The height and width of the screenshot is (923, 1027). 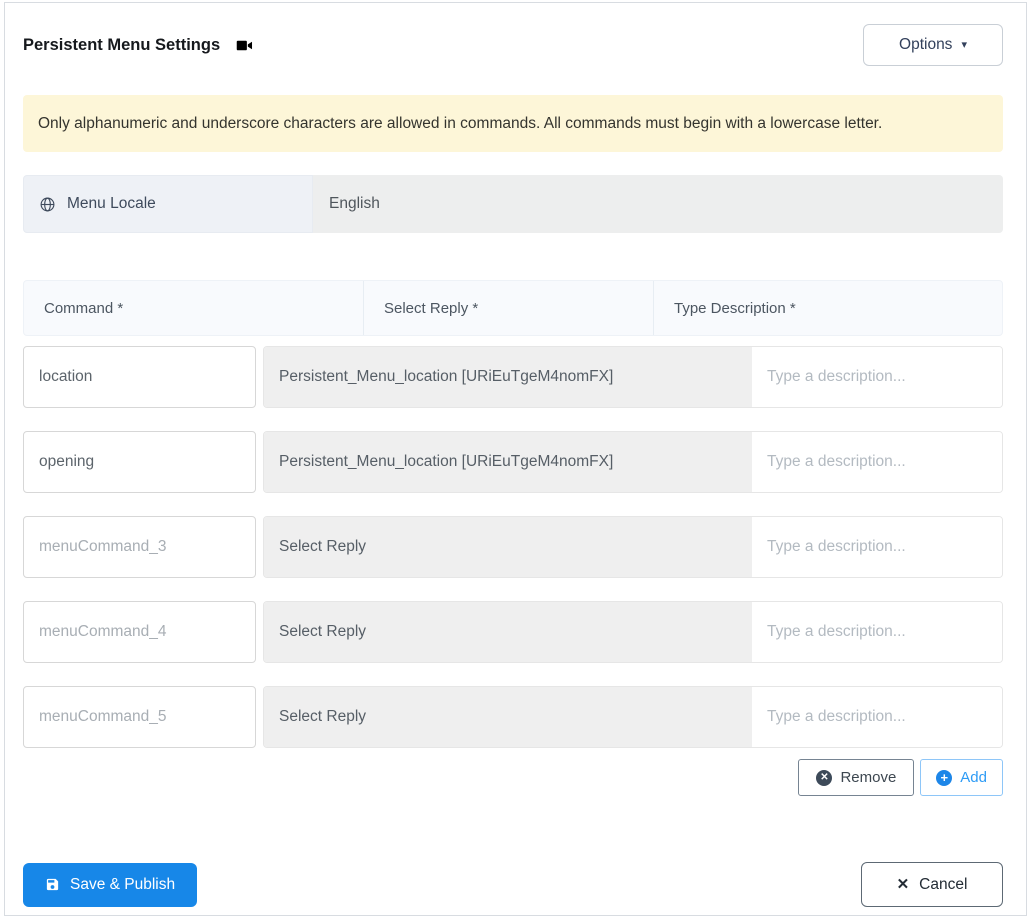 I want to click on remove-row-button: ✕ Remove, so click(x=856, y=777).